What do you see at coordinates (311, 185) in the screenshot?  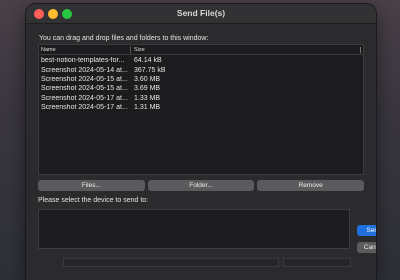 I see `remove-button: Remove` at bounding box center [311, 185].